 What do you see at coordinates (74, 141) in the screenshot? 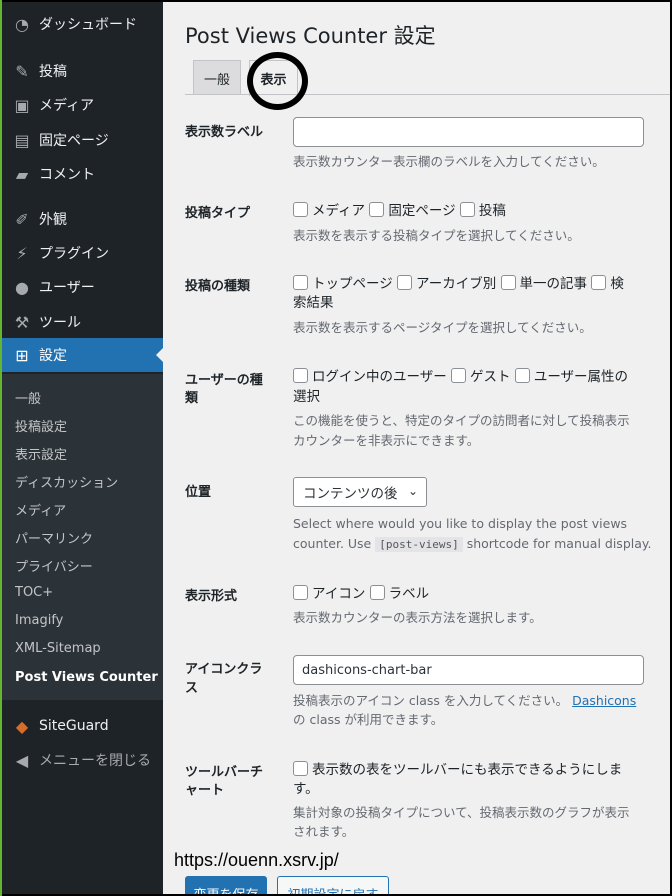
I see `menu-label: 固定ページ` at bounding box center [74, 141].